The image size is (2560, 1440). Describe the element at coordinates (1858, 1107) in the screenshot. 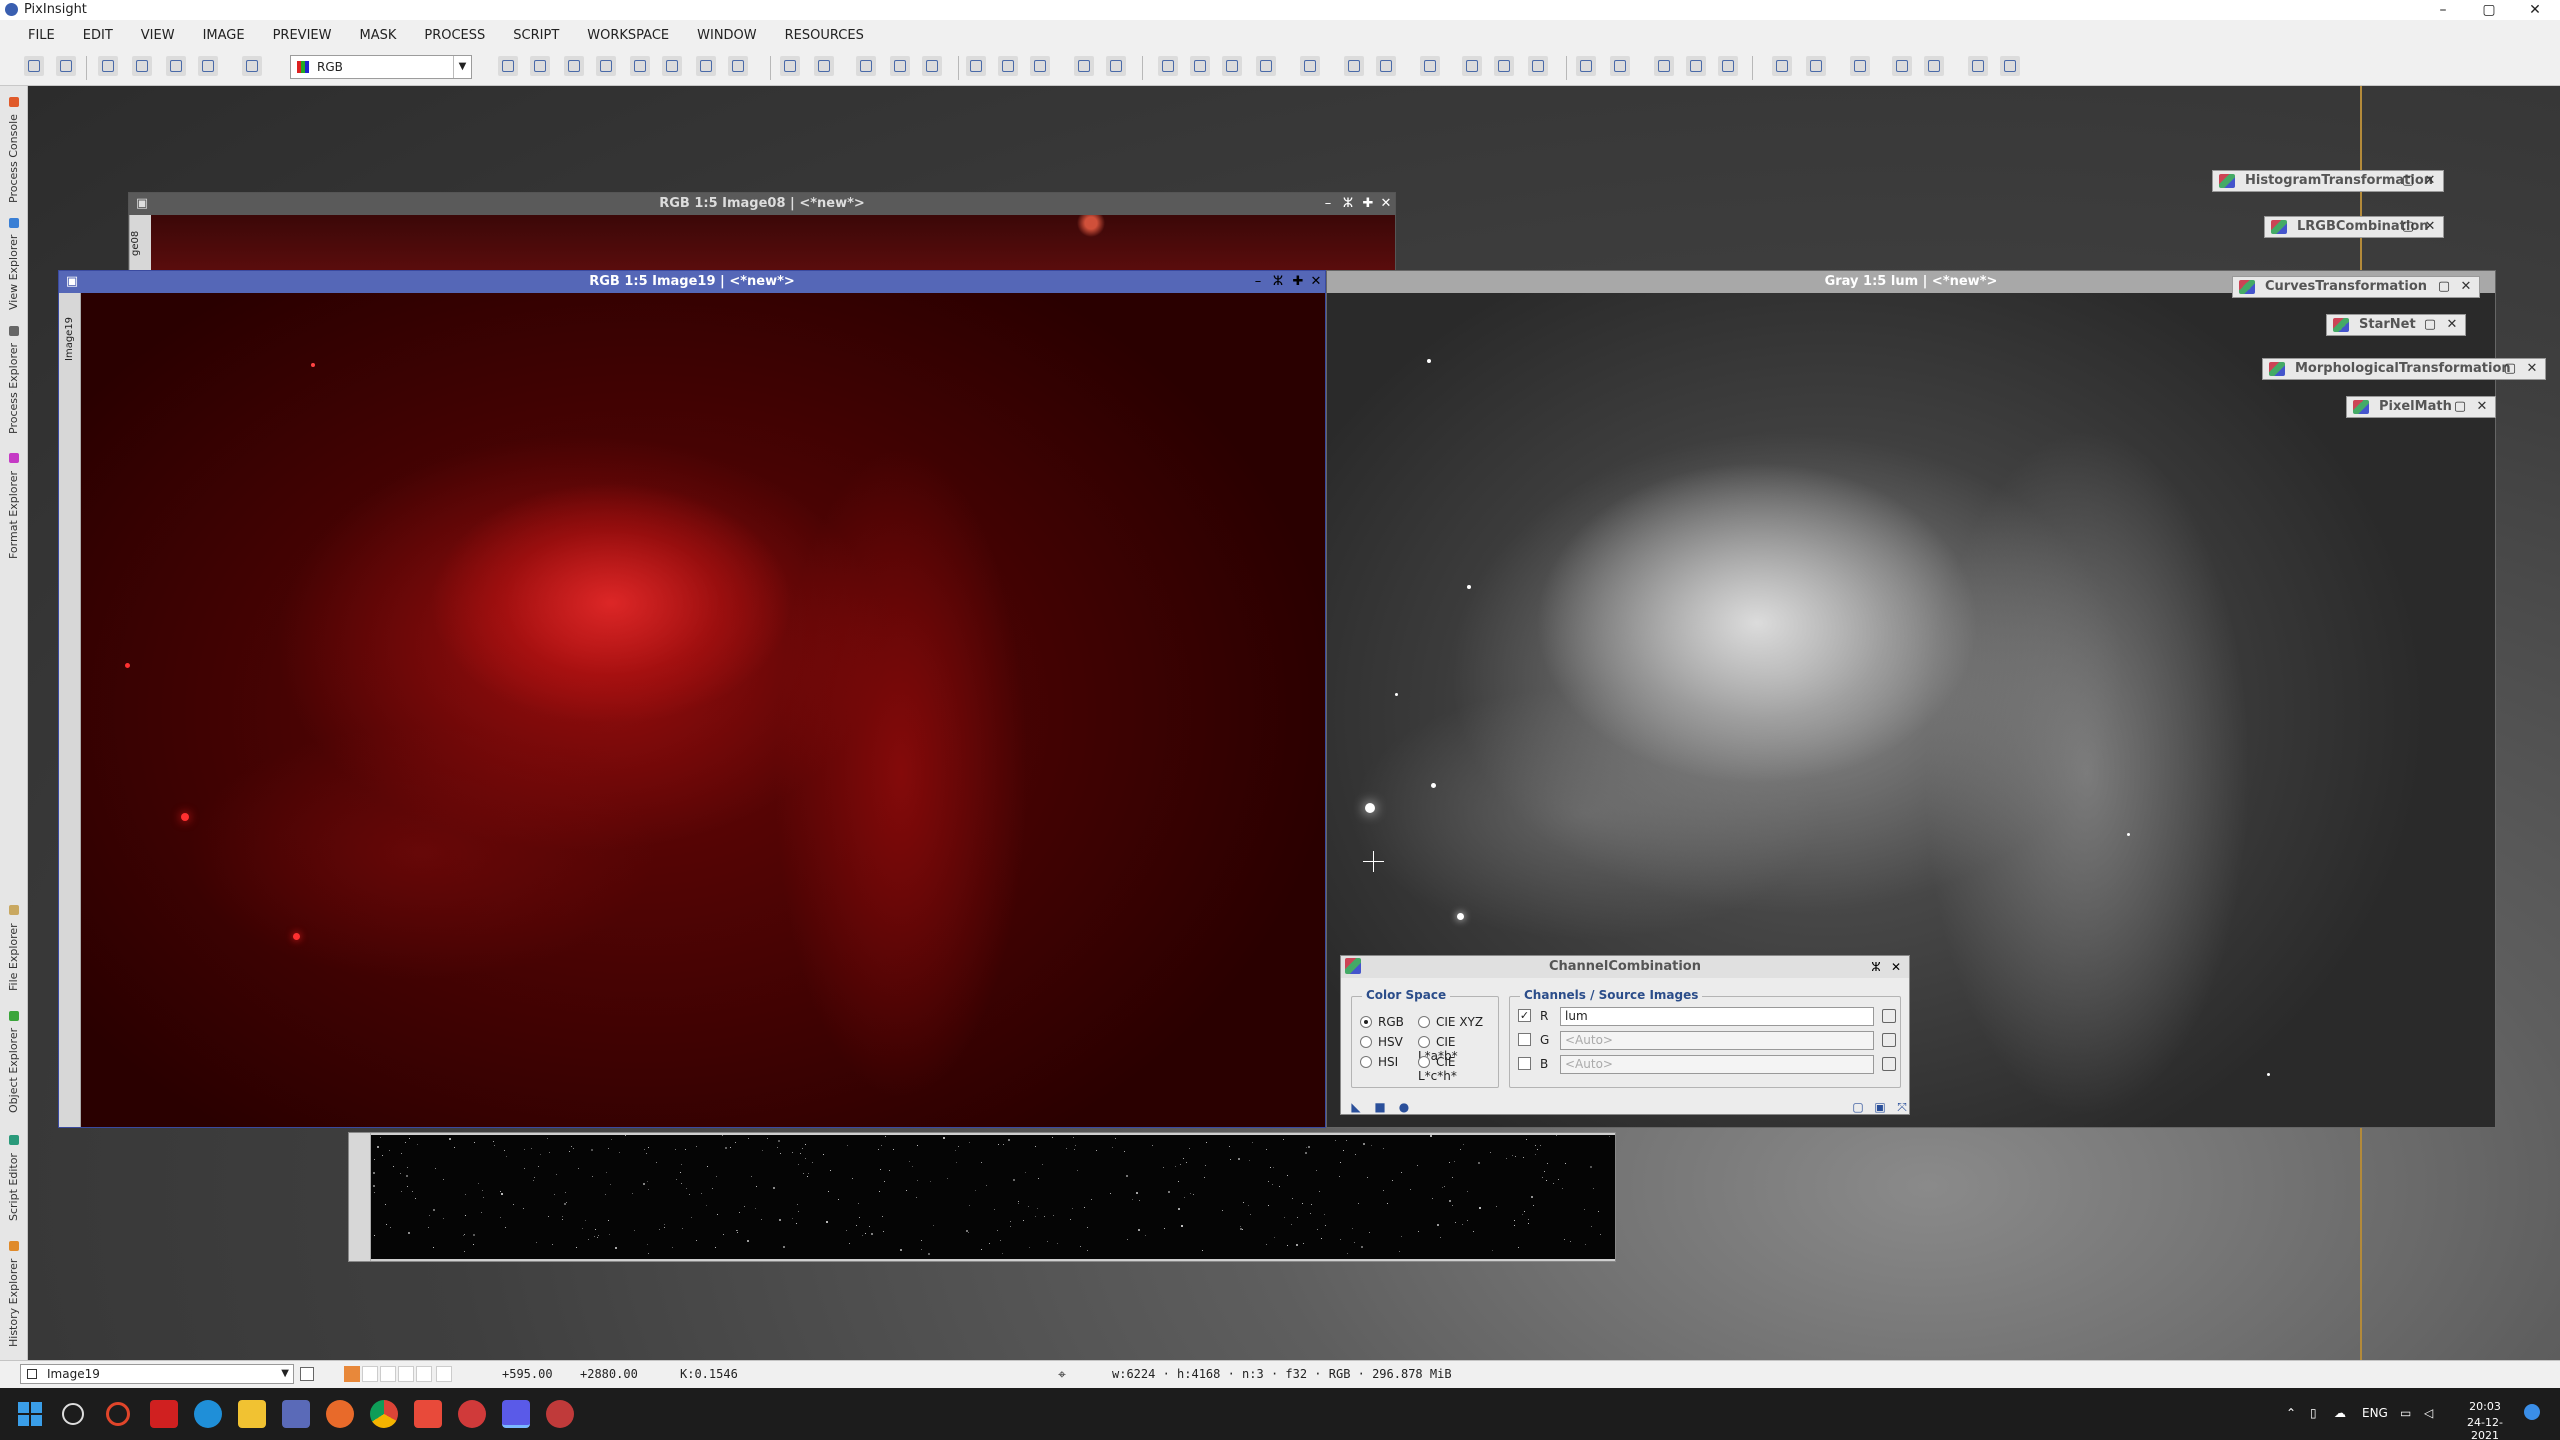

I see `documentation-icon: ▢` at that location.